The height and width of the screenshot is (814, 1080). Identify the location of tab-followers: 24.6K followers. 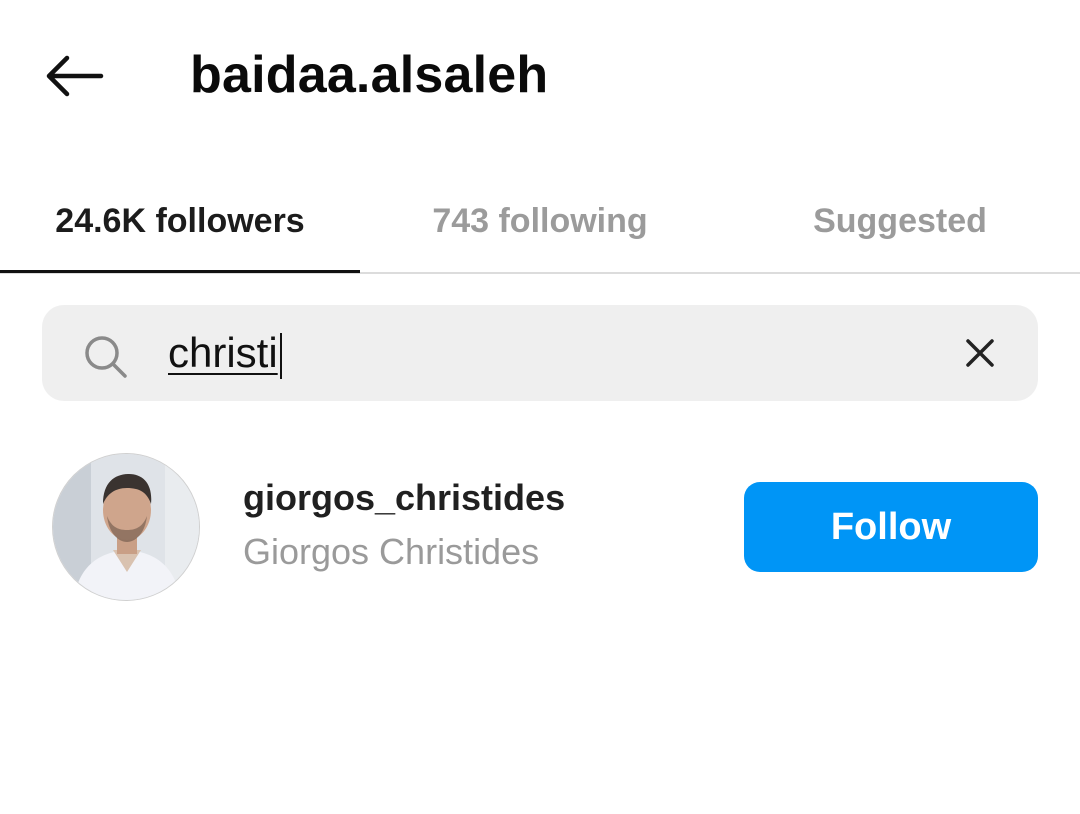
(180, 221).